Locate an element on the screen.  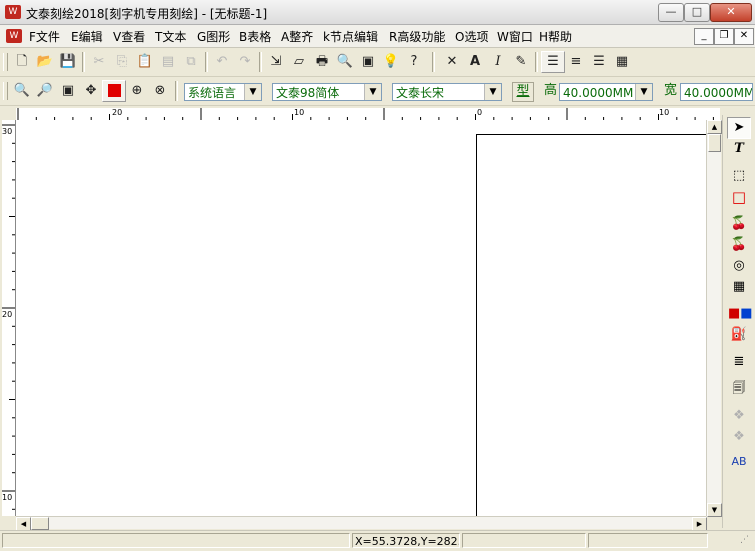
status-bar: X=55.3728,Y=282.6! ⋰ is located at coordinates (377, 540).